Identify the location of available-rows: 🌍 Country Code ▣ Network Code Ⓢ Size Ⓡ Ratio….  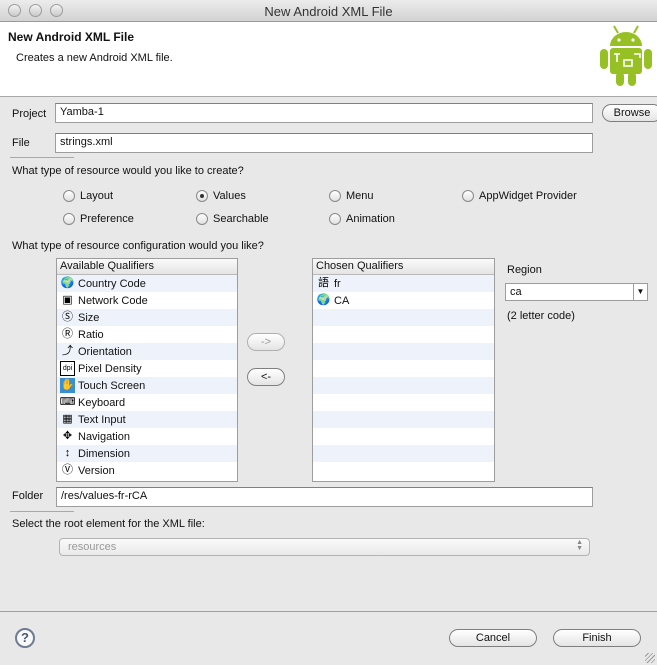
(147, 377).